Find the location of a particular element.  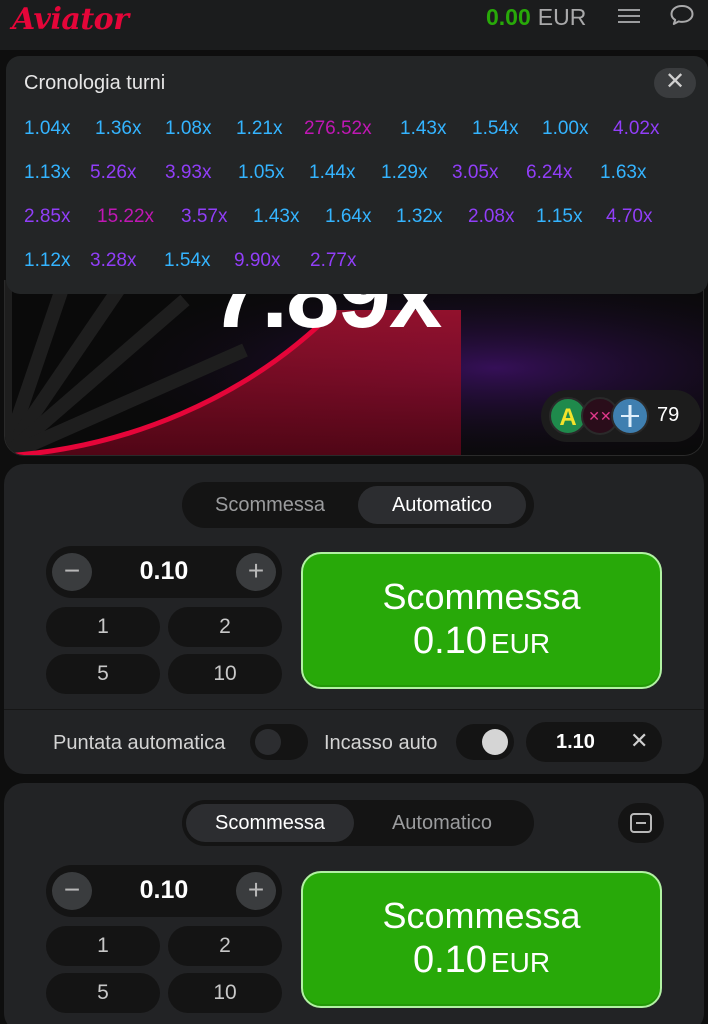

history-multiplier: 1.29x is located at coordinates (404, 173).